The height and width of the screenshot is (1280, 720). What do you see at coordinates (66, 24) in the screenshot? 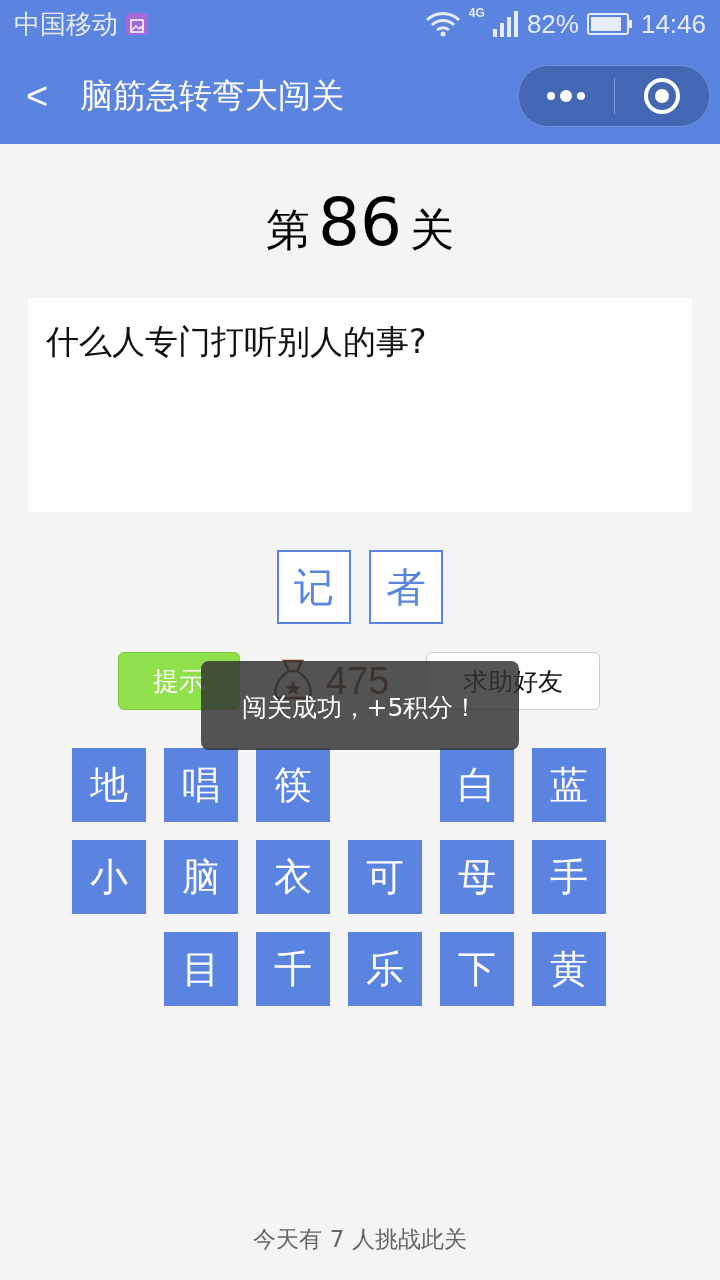
I see `carrier-name: 中国移动` at bounding box center [66, 24].